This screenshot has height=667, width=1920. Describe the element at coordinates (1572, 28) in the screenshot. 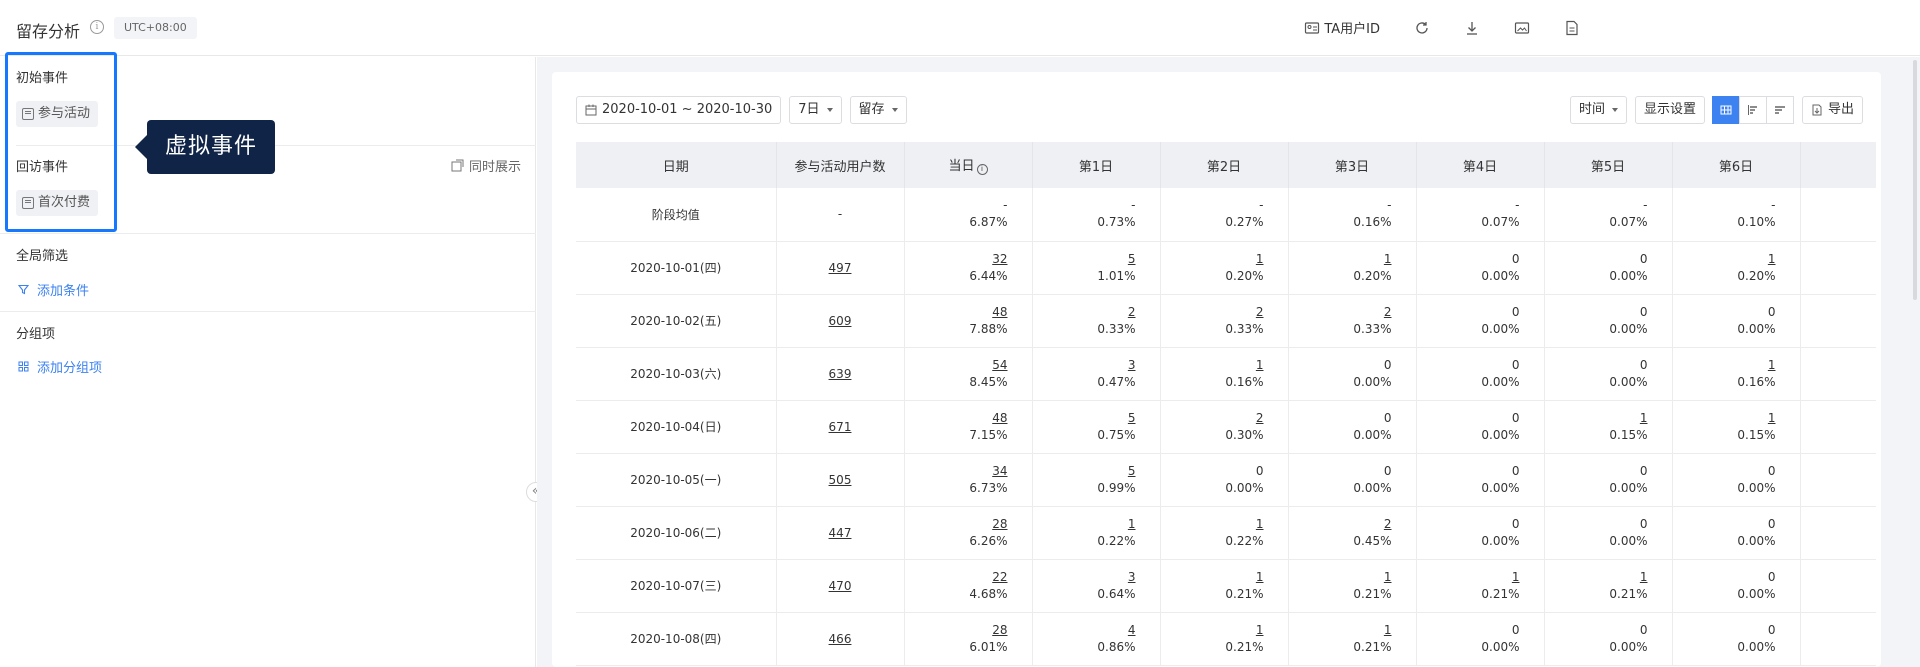

I see `document-icon` at that location.